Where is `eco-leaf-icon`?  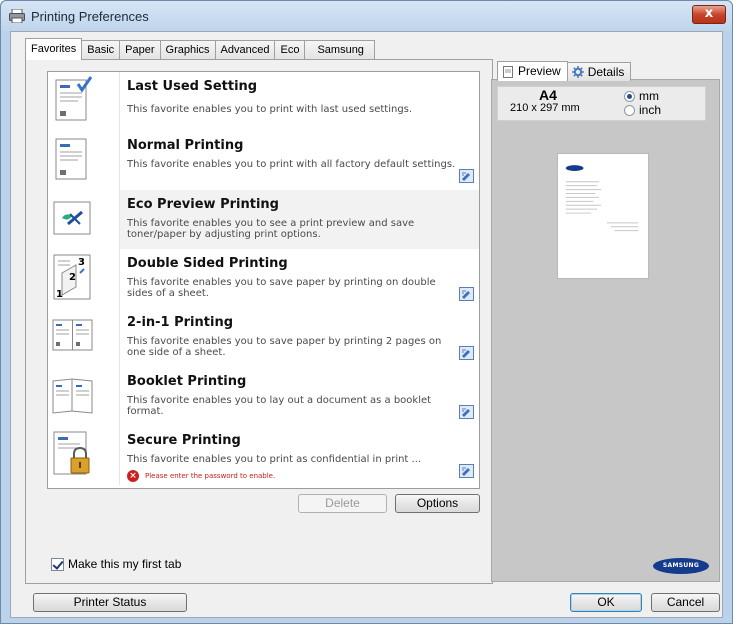
eco-leaf-icon is located at coordinates (72, 218).